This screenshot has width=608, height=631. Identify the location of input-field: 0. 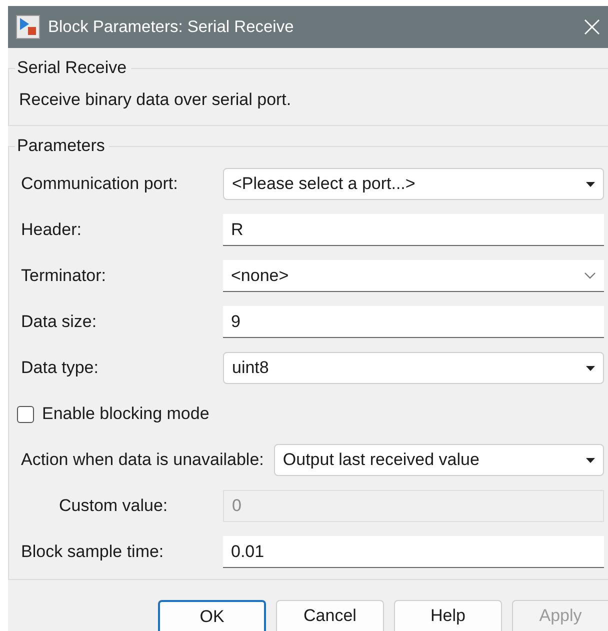
(413, 506).